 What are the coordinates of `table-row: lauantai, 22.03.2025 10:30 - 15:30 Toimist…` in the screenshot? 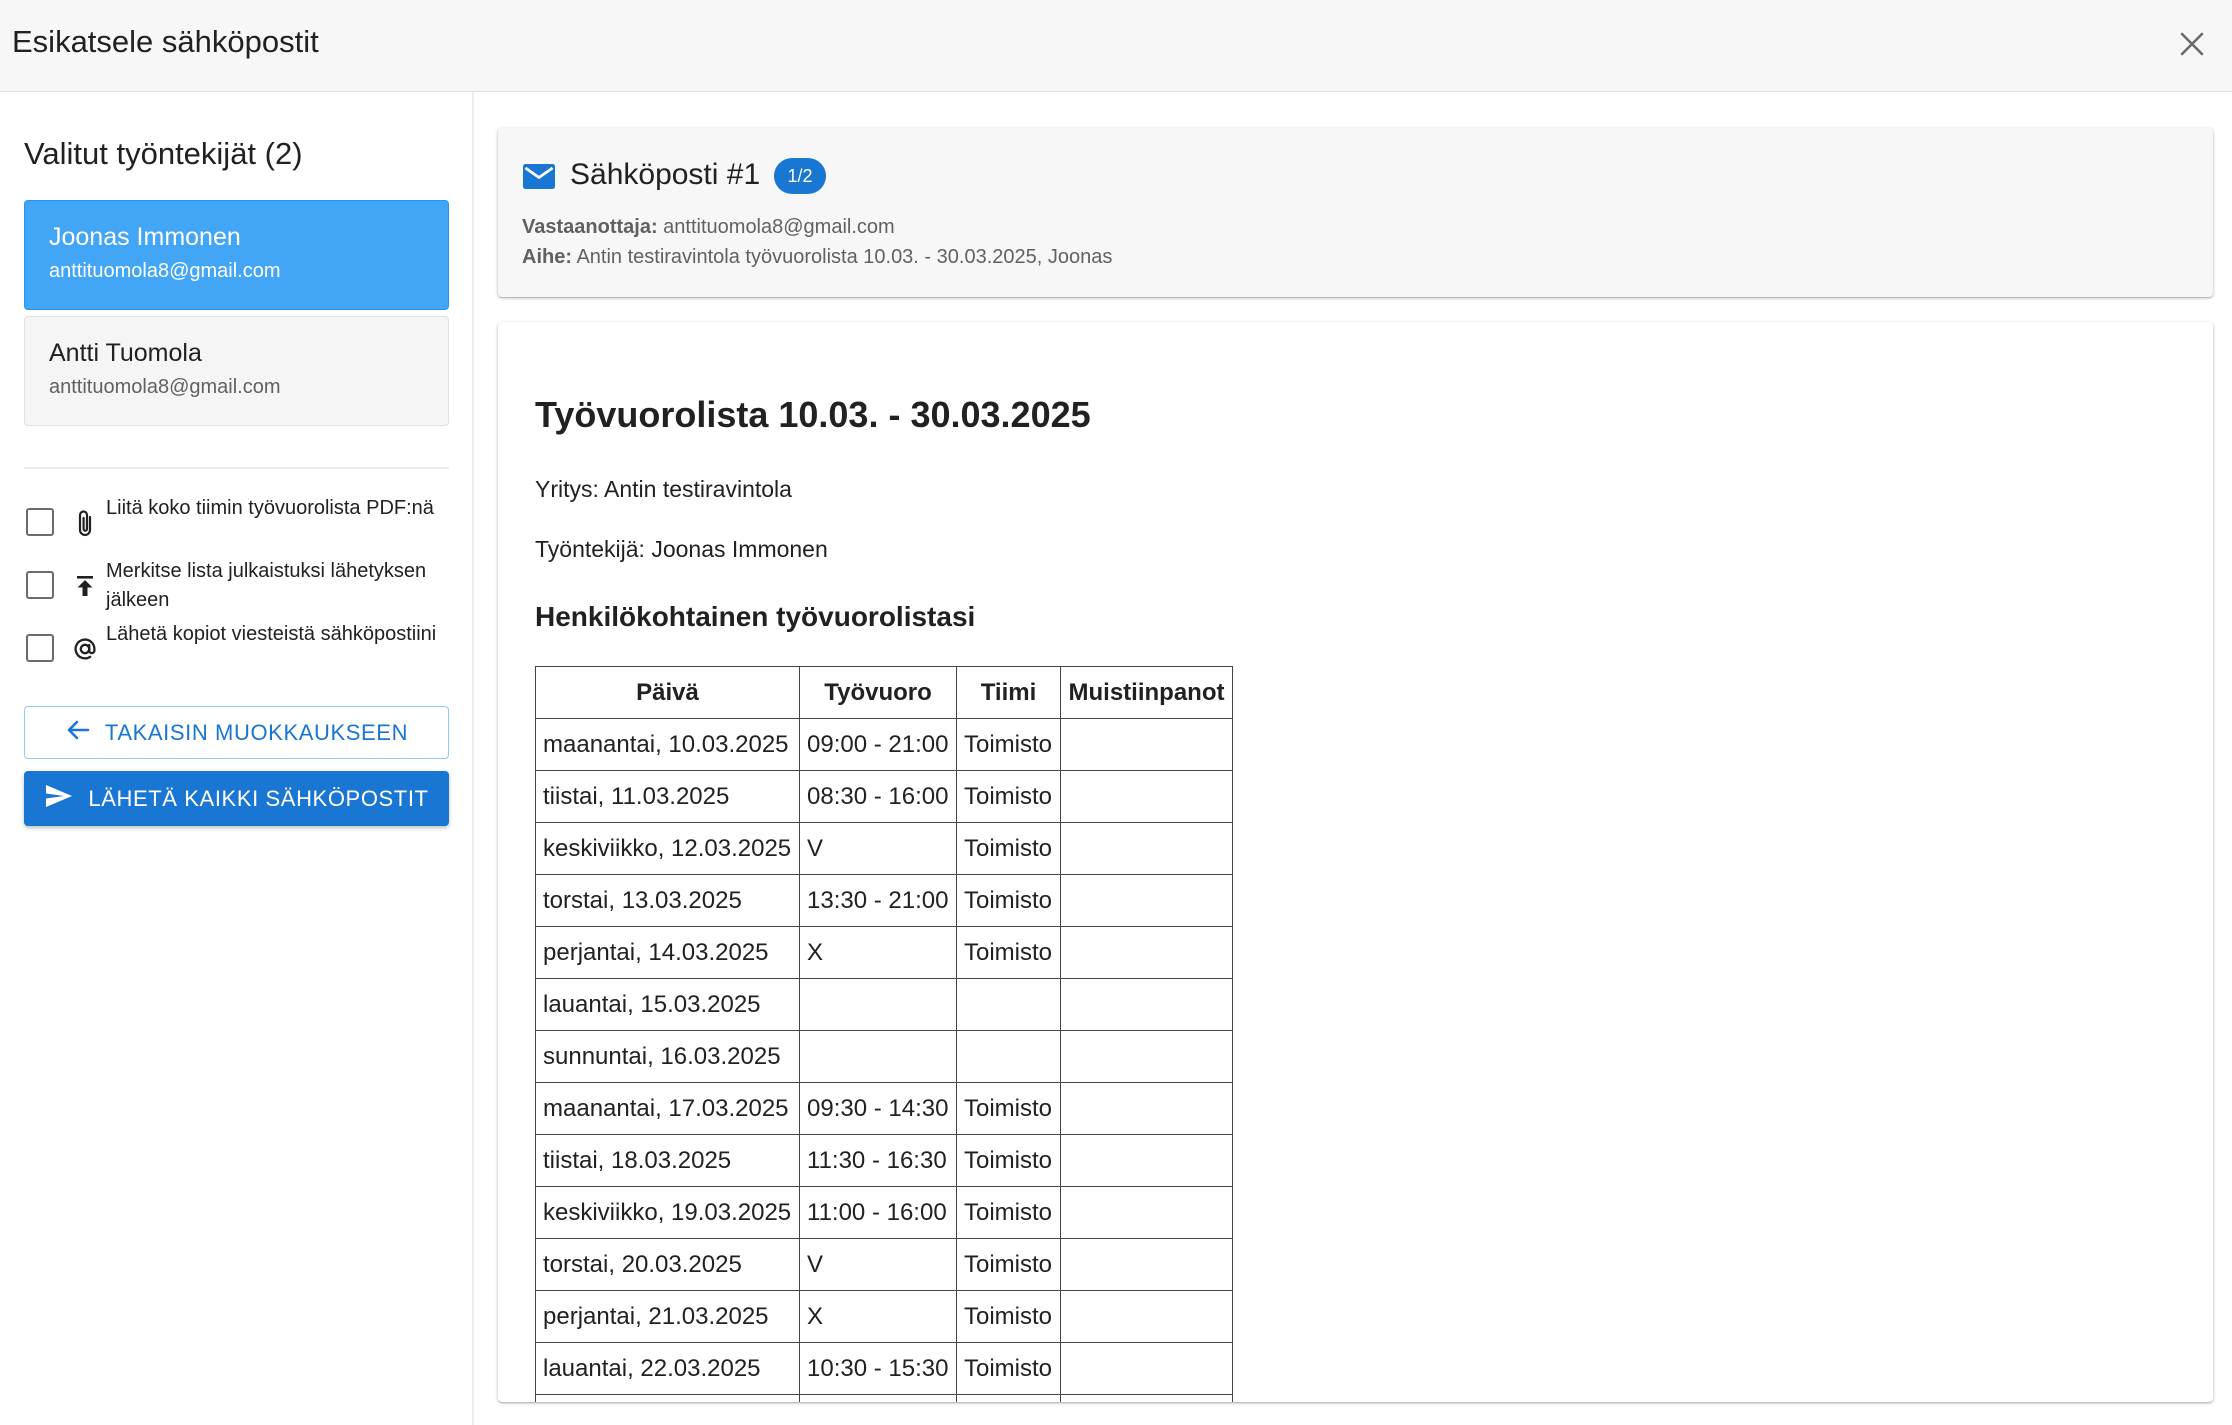 It's located at (884, 1368).